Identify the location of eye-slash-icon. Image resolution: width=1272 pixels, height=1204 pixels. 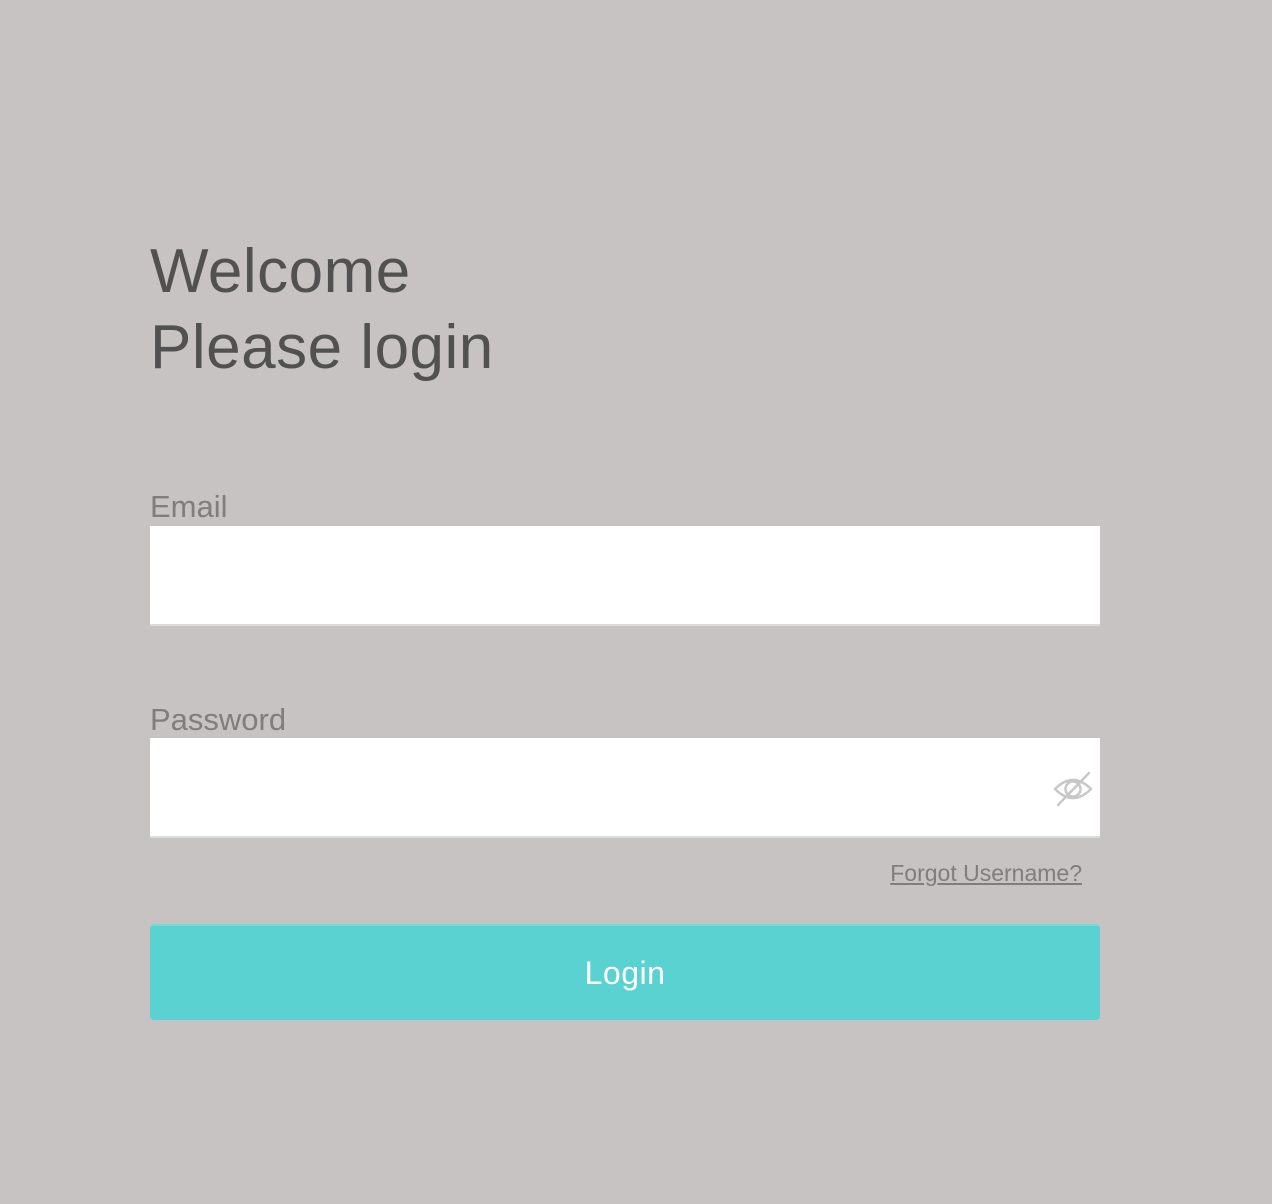
(1073, 789).